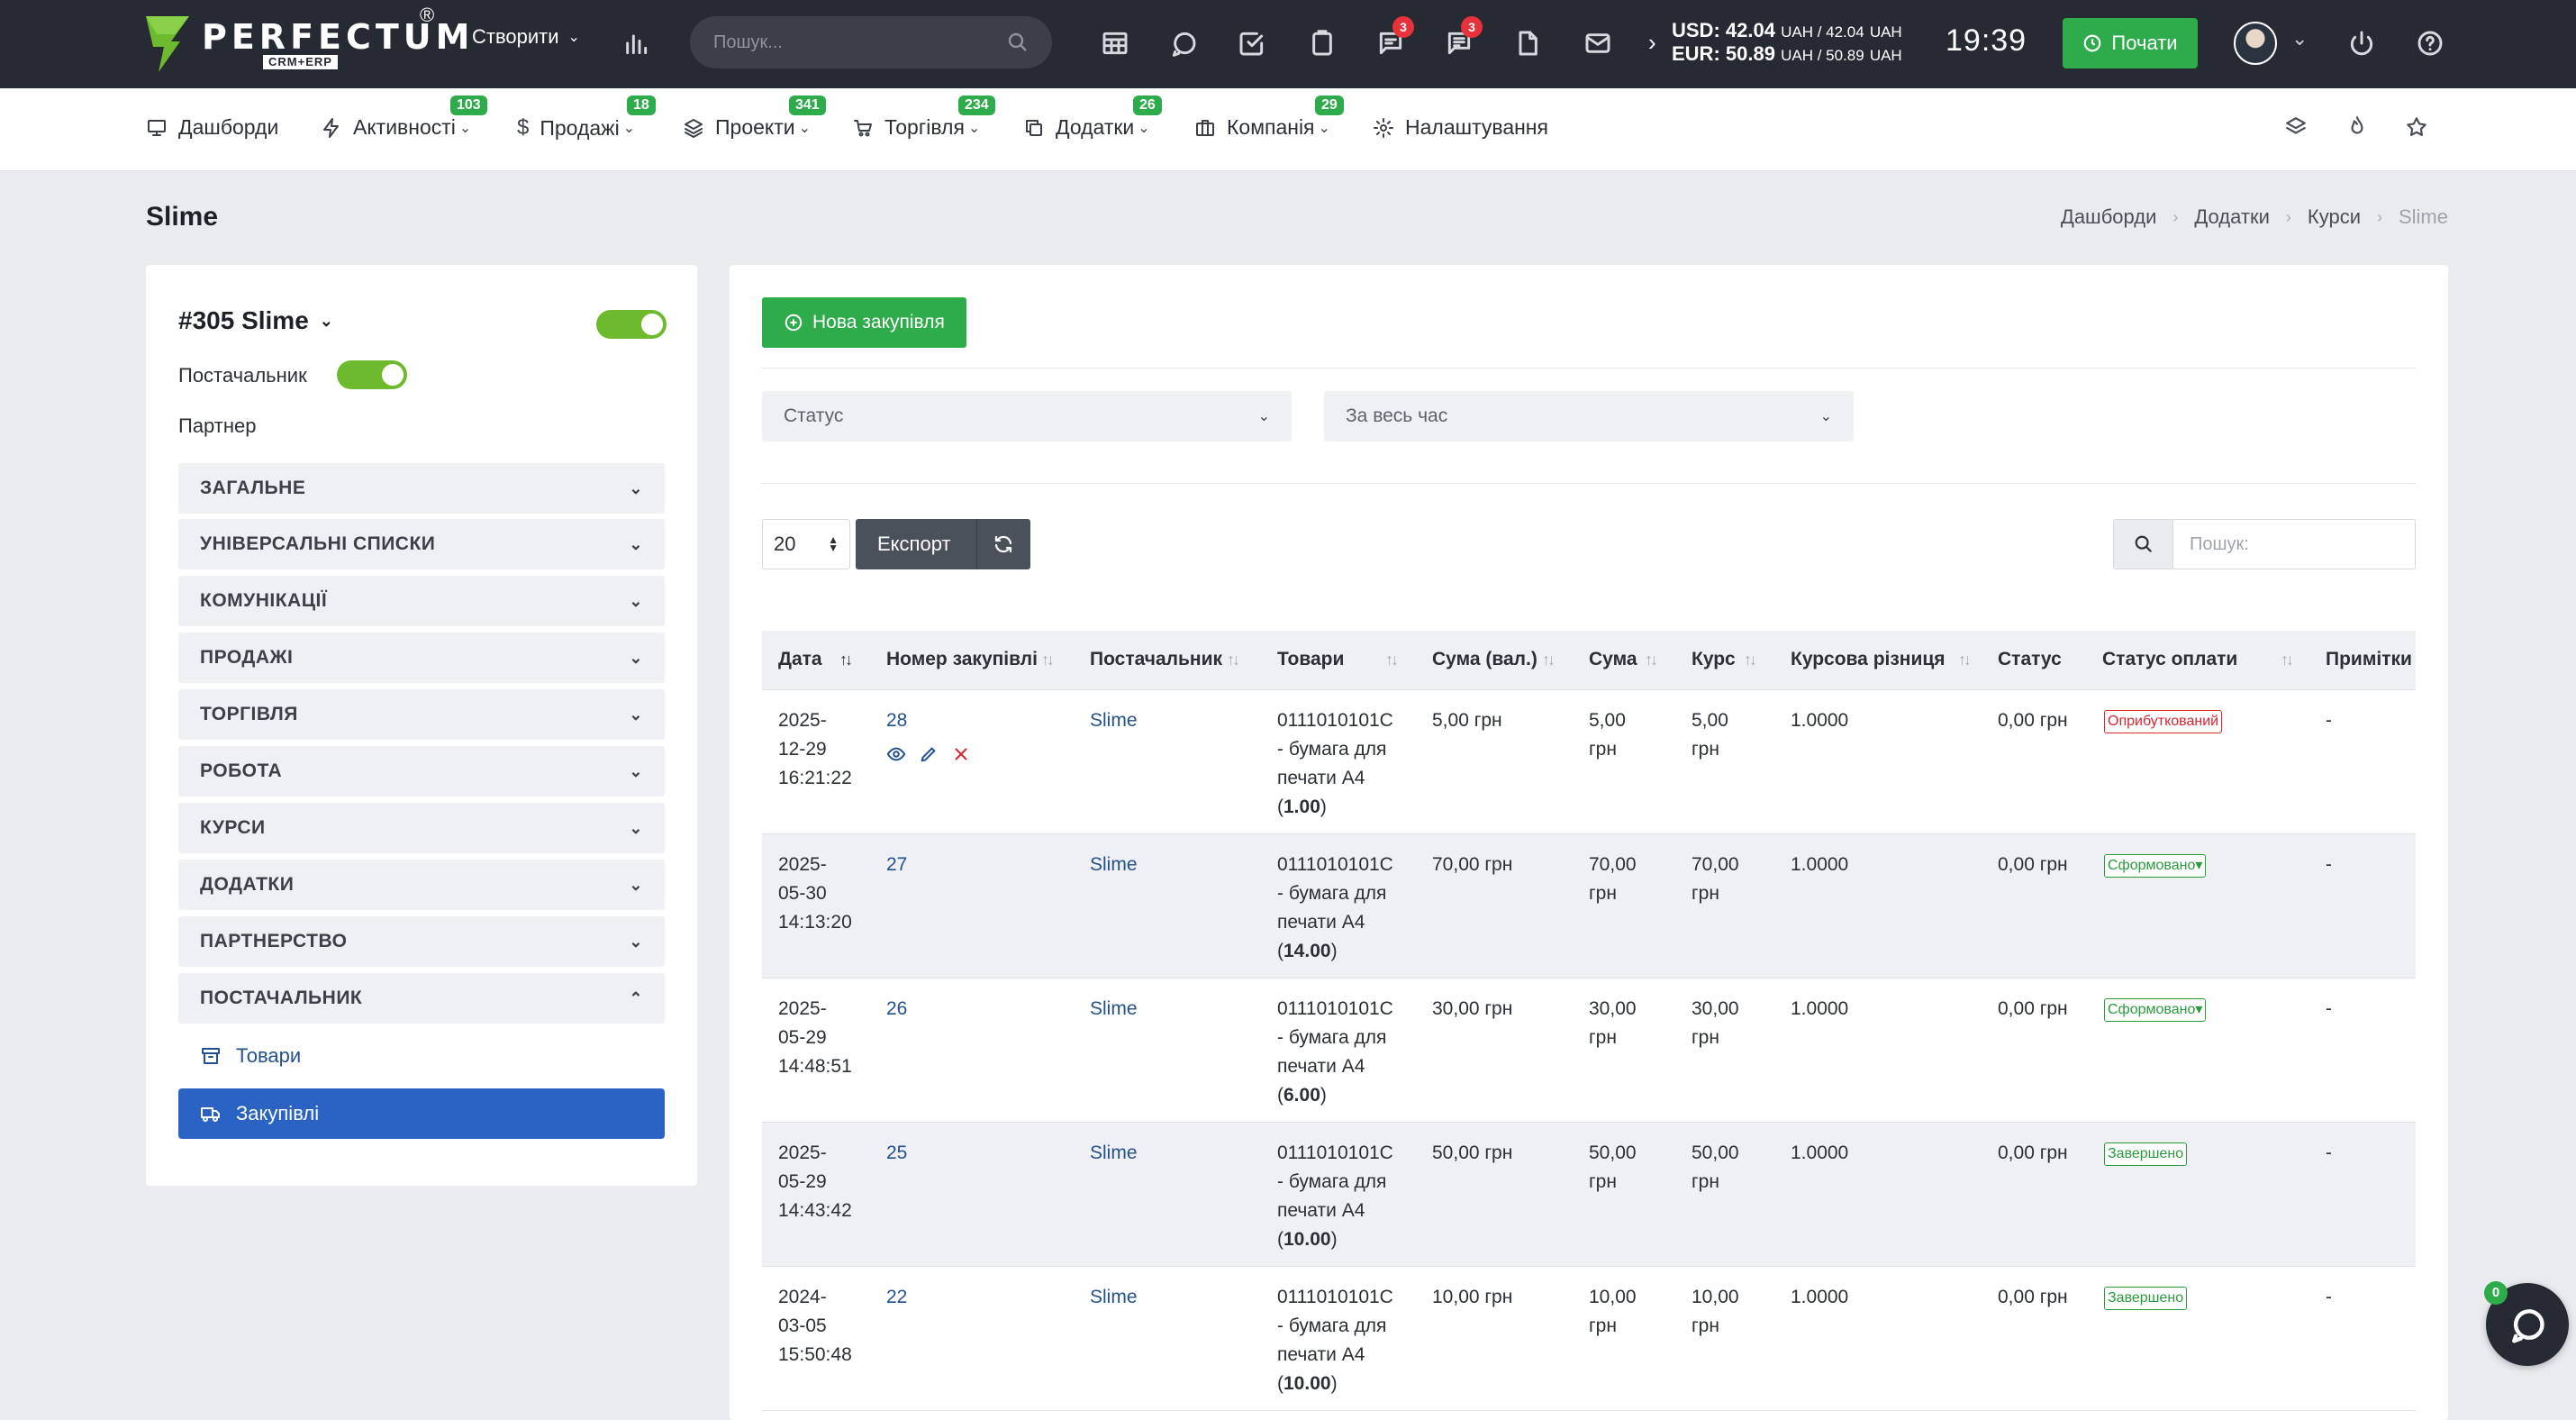  What do you see at coordinates (1156, 659) in the screenshot?
I see `col-supplier: Постачальник` at bounding box center [1156, 659].